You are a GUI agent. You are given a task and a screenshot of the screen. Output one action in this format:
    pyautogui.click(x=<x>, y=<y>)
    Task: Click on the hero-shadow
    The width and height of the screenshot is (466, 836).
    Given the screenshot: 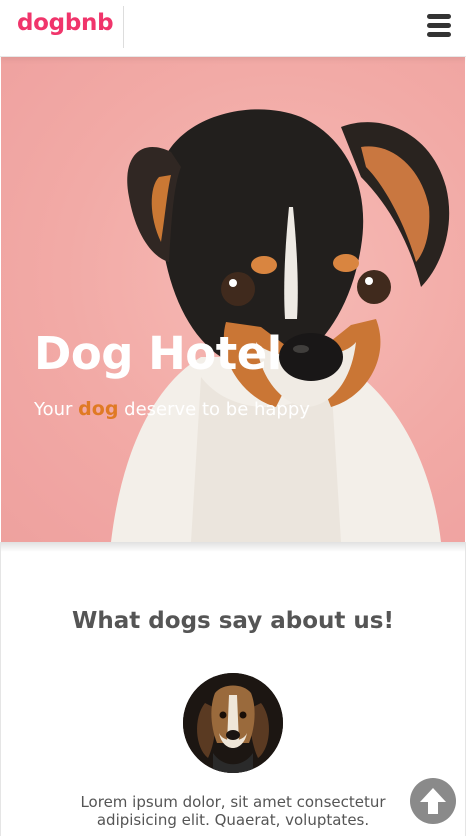 What is the action you would take?
    pyautogui.click(x=233, y=547)
    